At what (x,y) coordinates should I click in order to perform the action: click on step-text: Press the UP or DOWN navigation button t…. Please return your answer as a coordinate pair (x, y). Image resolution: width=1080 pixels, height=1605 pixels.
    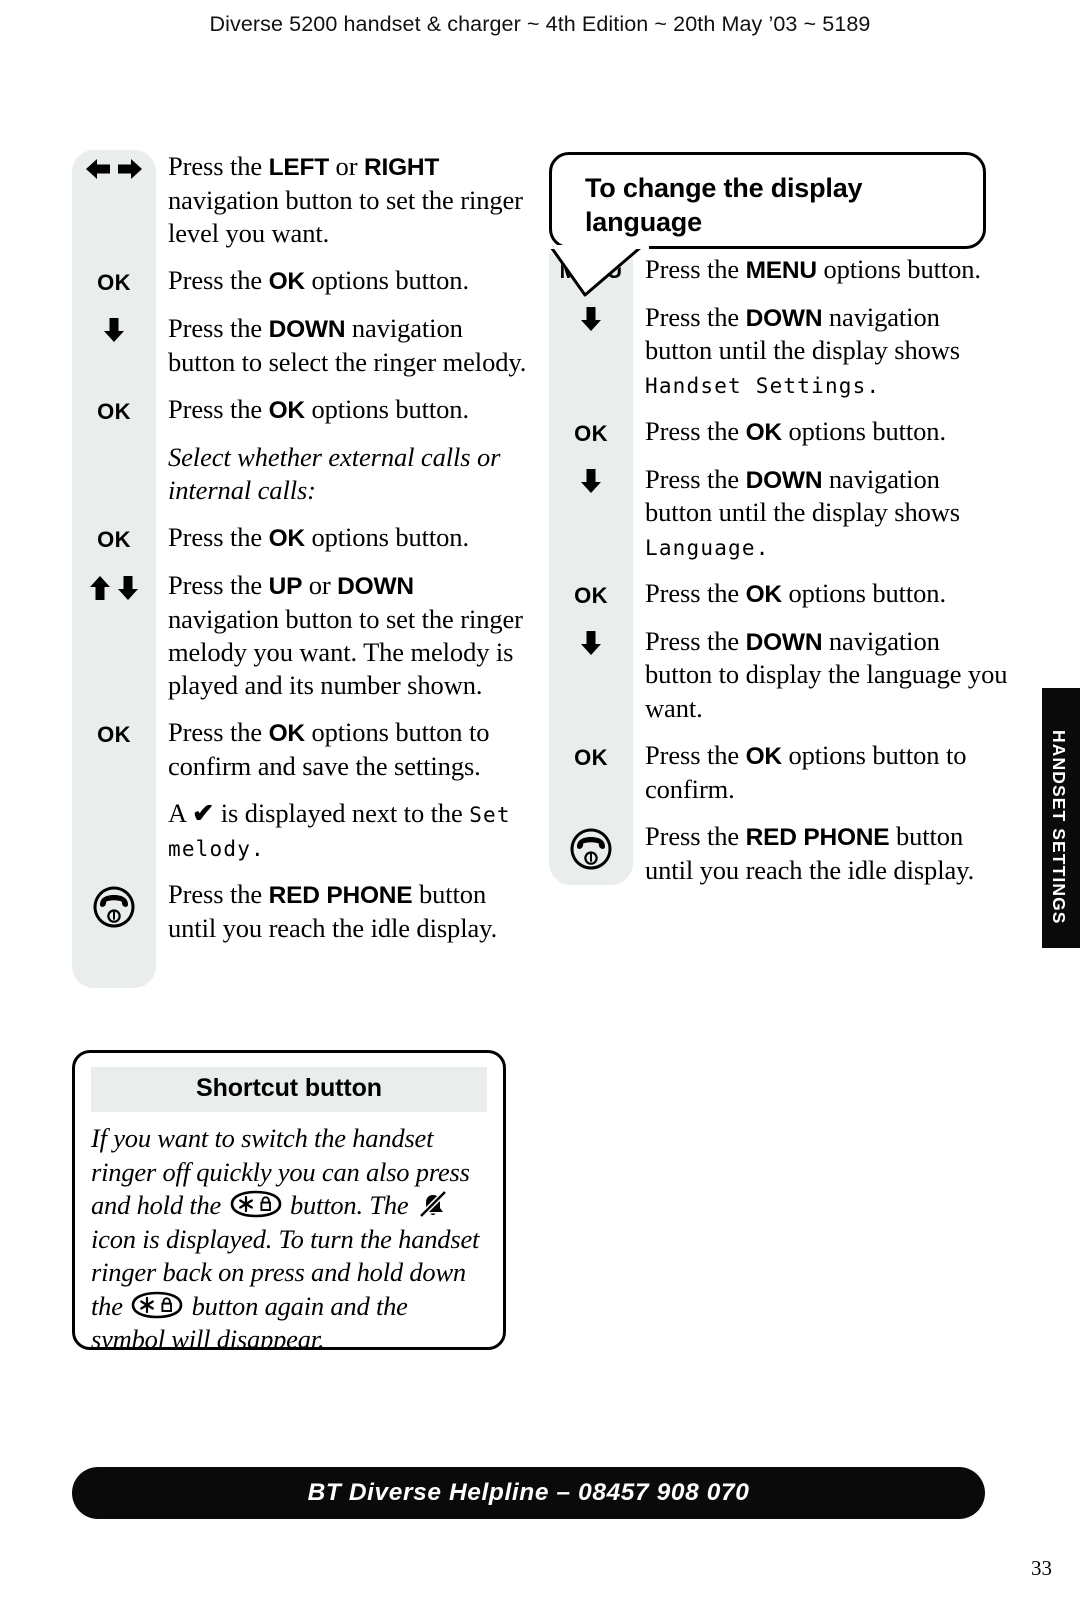
    Looking at the image, I should click on (341, 635).